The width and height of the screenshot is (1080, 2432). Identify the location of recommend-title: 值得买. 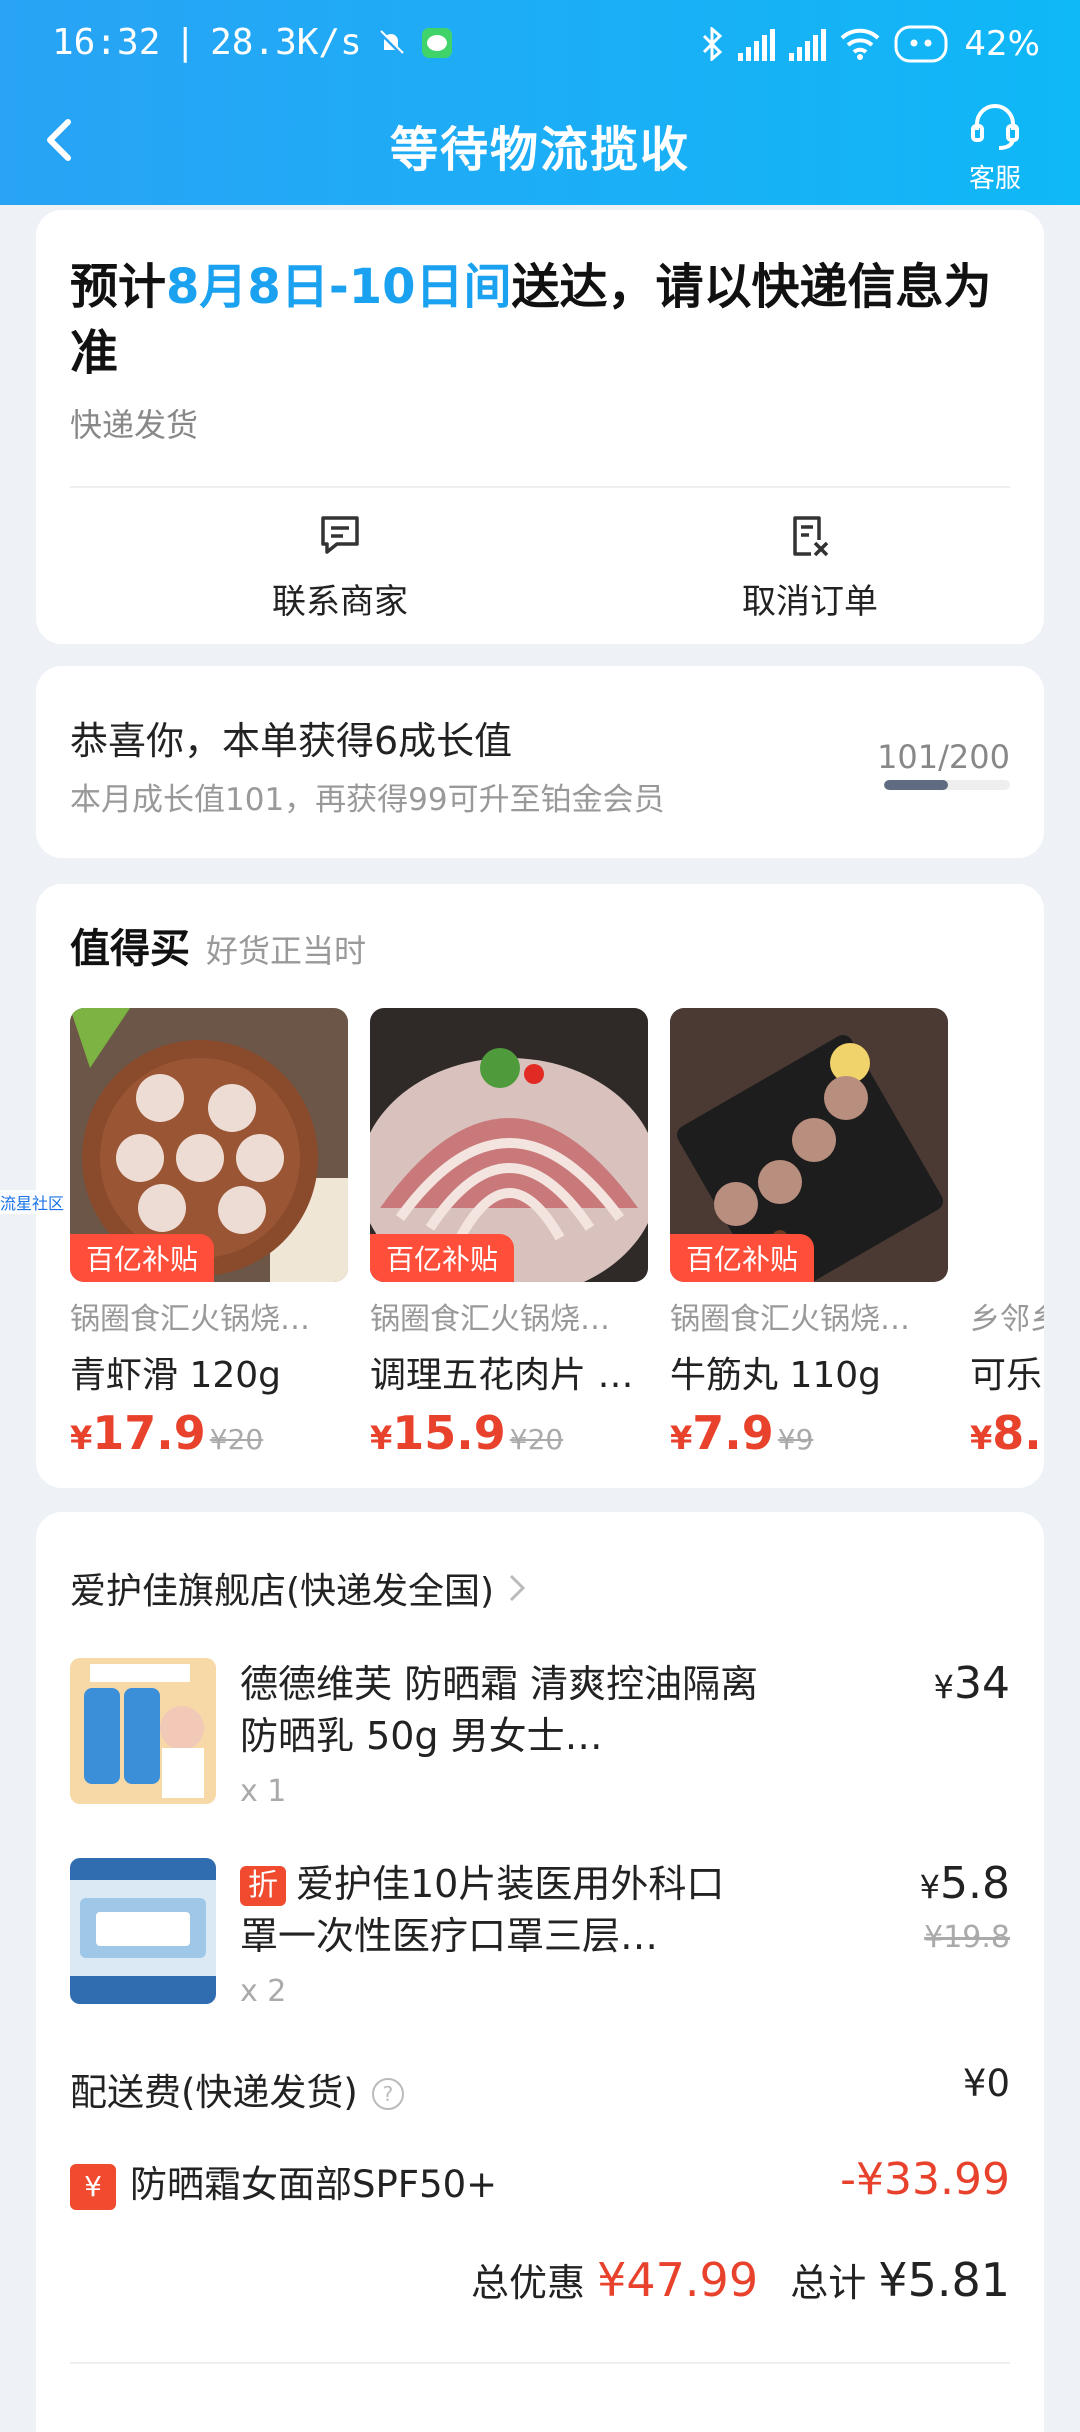
(130, 949).